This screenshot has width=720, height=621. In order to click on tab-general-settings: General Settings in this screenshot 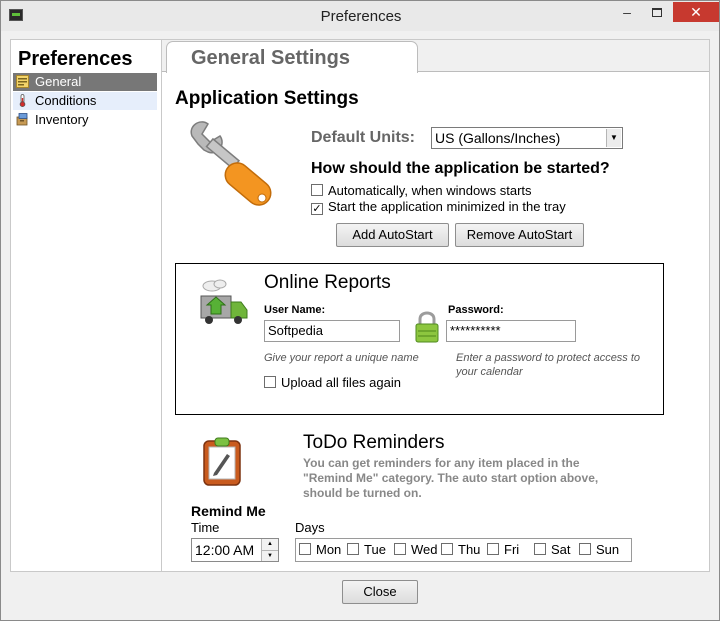, I will do `click(292, 57)`.